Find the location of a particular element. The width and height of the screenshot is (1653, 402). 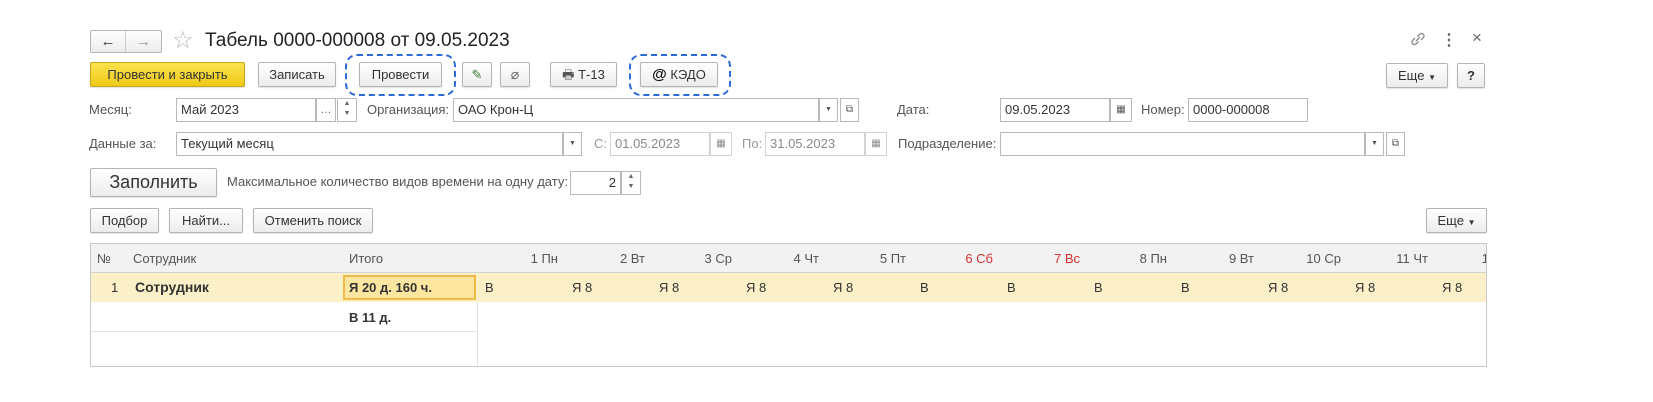

help-button: ? is located at coordinates (1471, 75).